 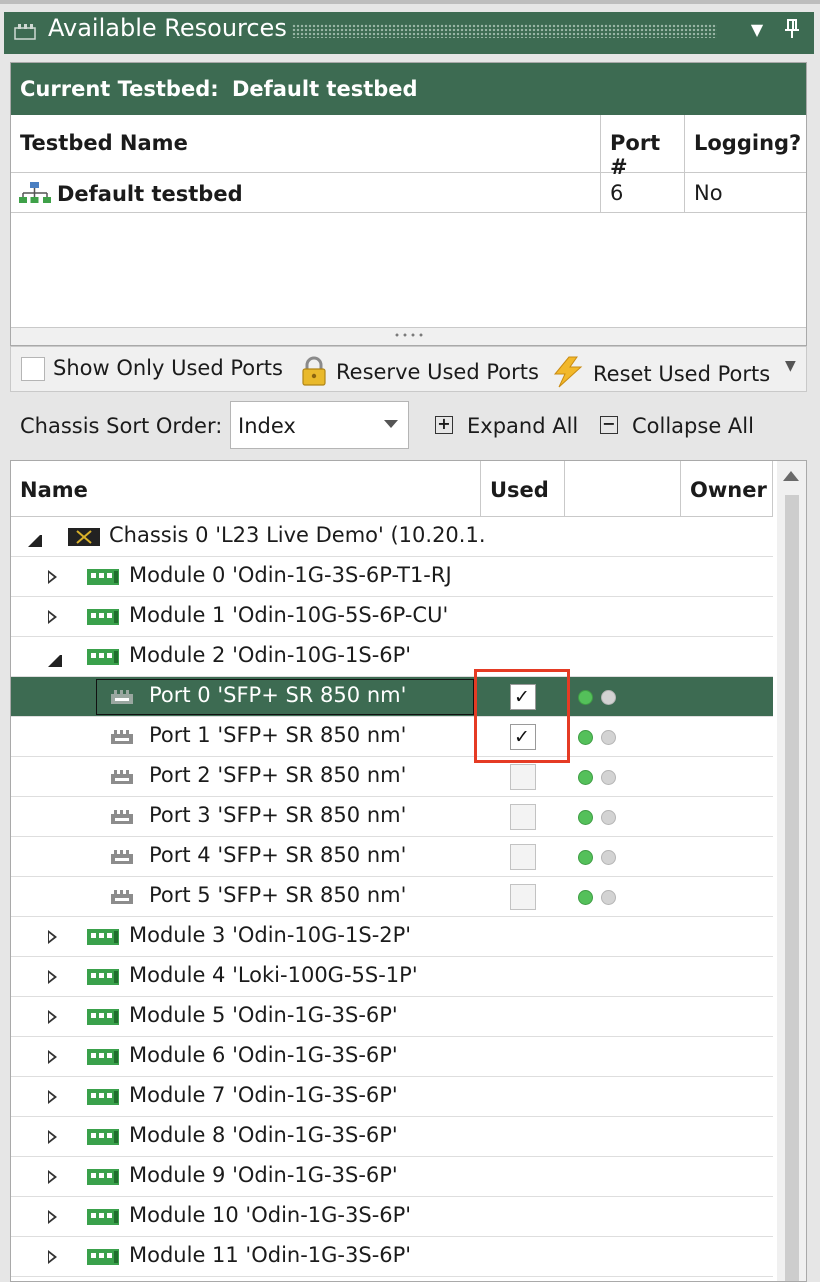 I want to click on reset-used-ports-label: Reset Used Ports, so click(x=682, y=374).